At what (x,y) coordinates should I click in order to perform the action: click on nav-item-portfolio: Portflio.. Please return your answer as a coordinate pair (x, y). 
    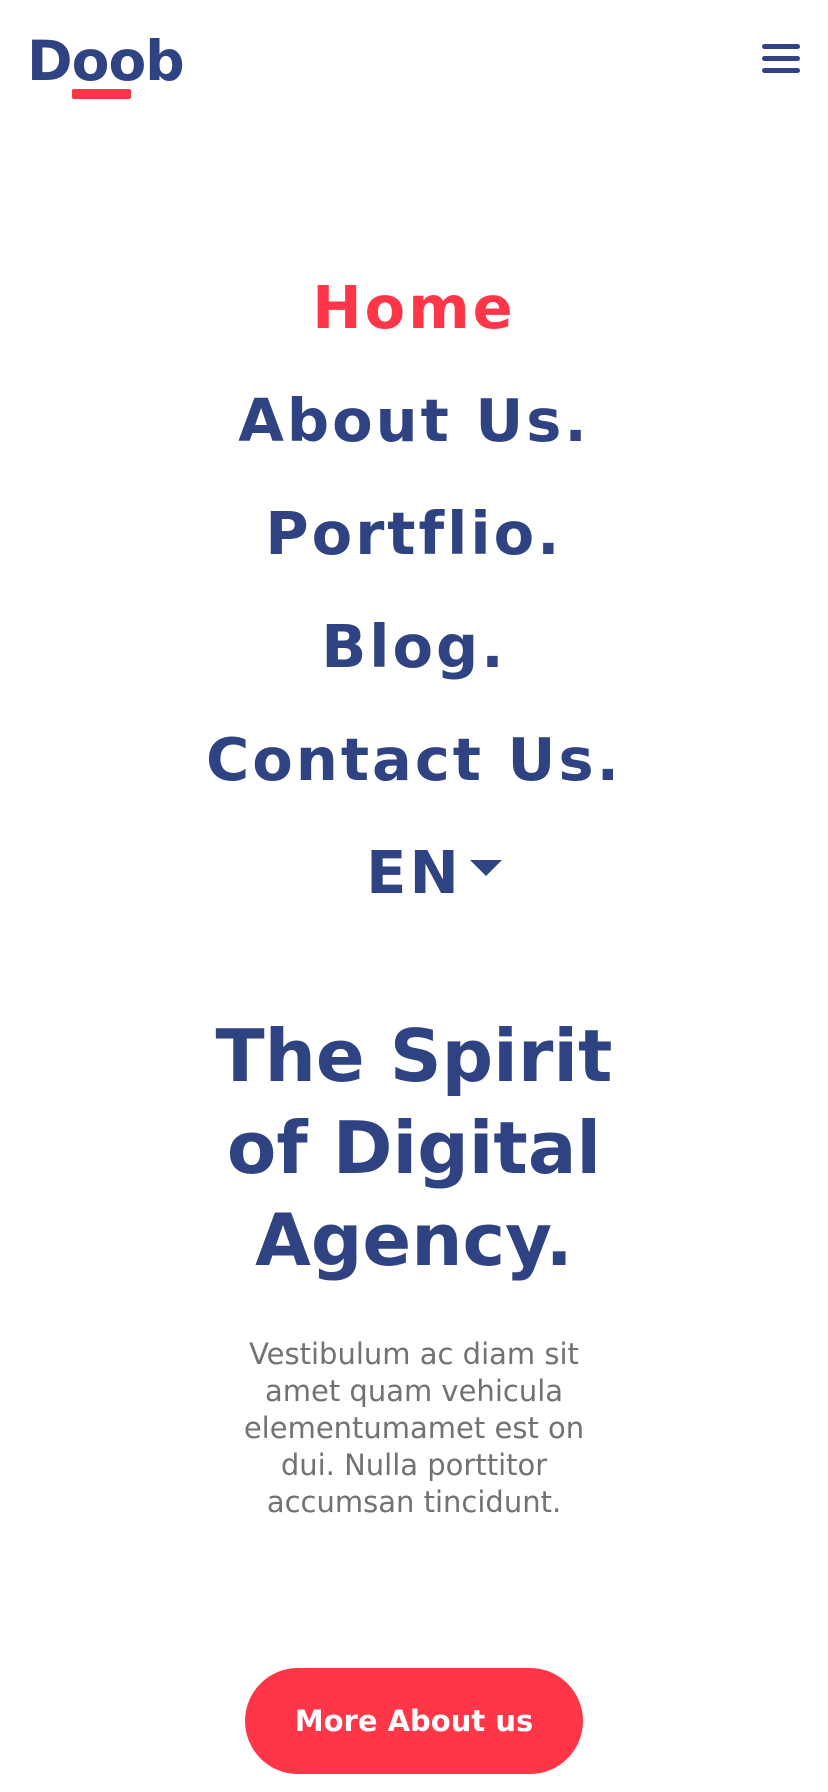
    Looking at the image, I should click on (414, 550).